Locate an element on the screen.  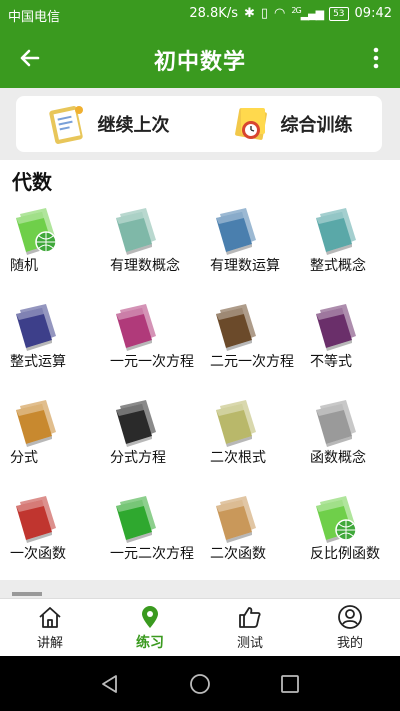
topic-label: 不等式 is located at coordinates (331, 362).